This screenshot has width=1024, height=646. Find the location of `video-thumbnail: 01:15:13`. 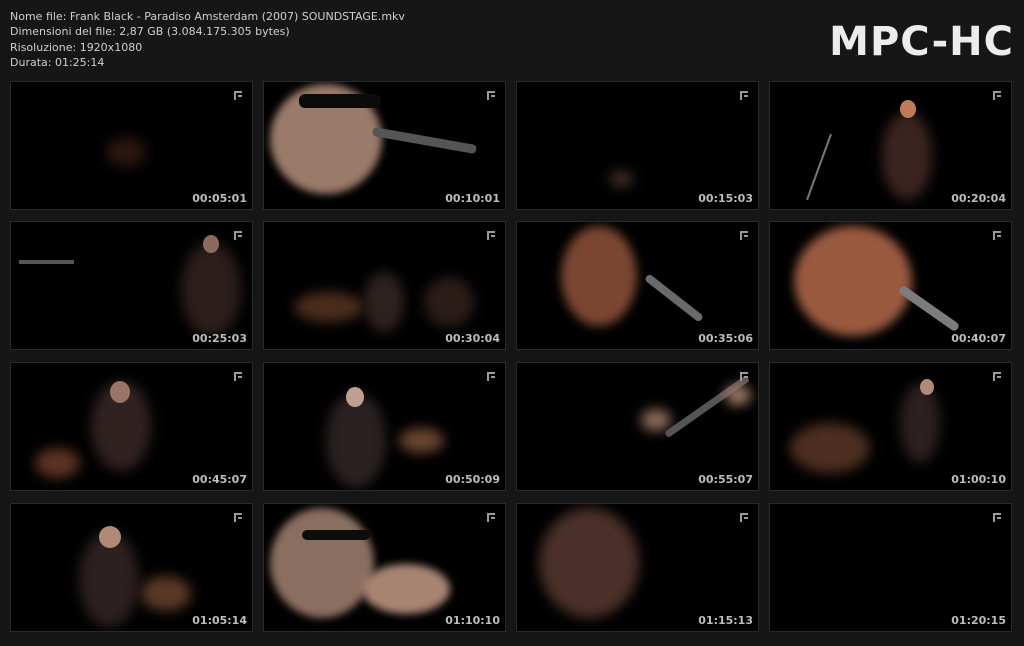

video-thumbnail: 01:15:13 is located at coordinates (637, 567).